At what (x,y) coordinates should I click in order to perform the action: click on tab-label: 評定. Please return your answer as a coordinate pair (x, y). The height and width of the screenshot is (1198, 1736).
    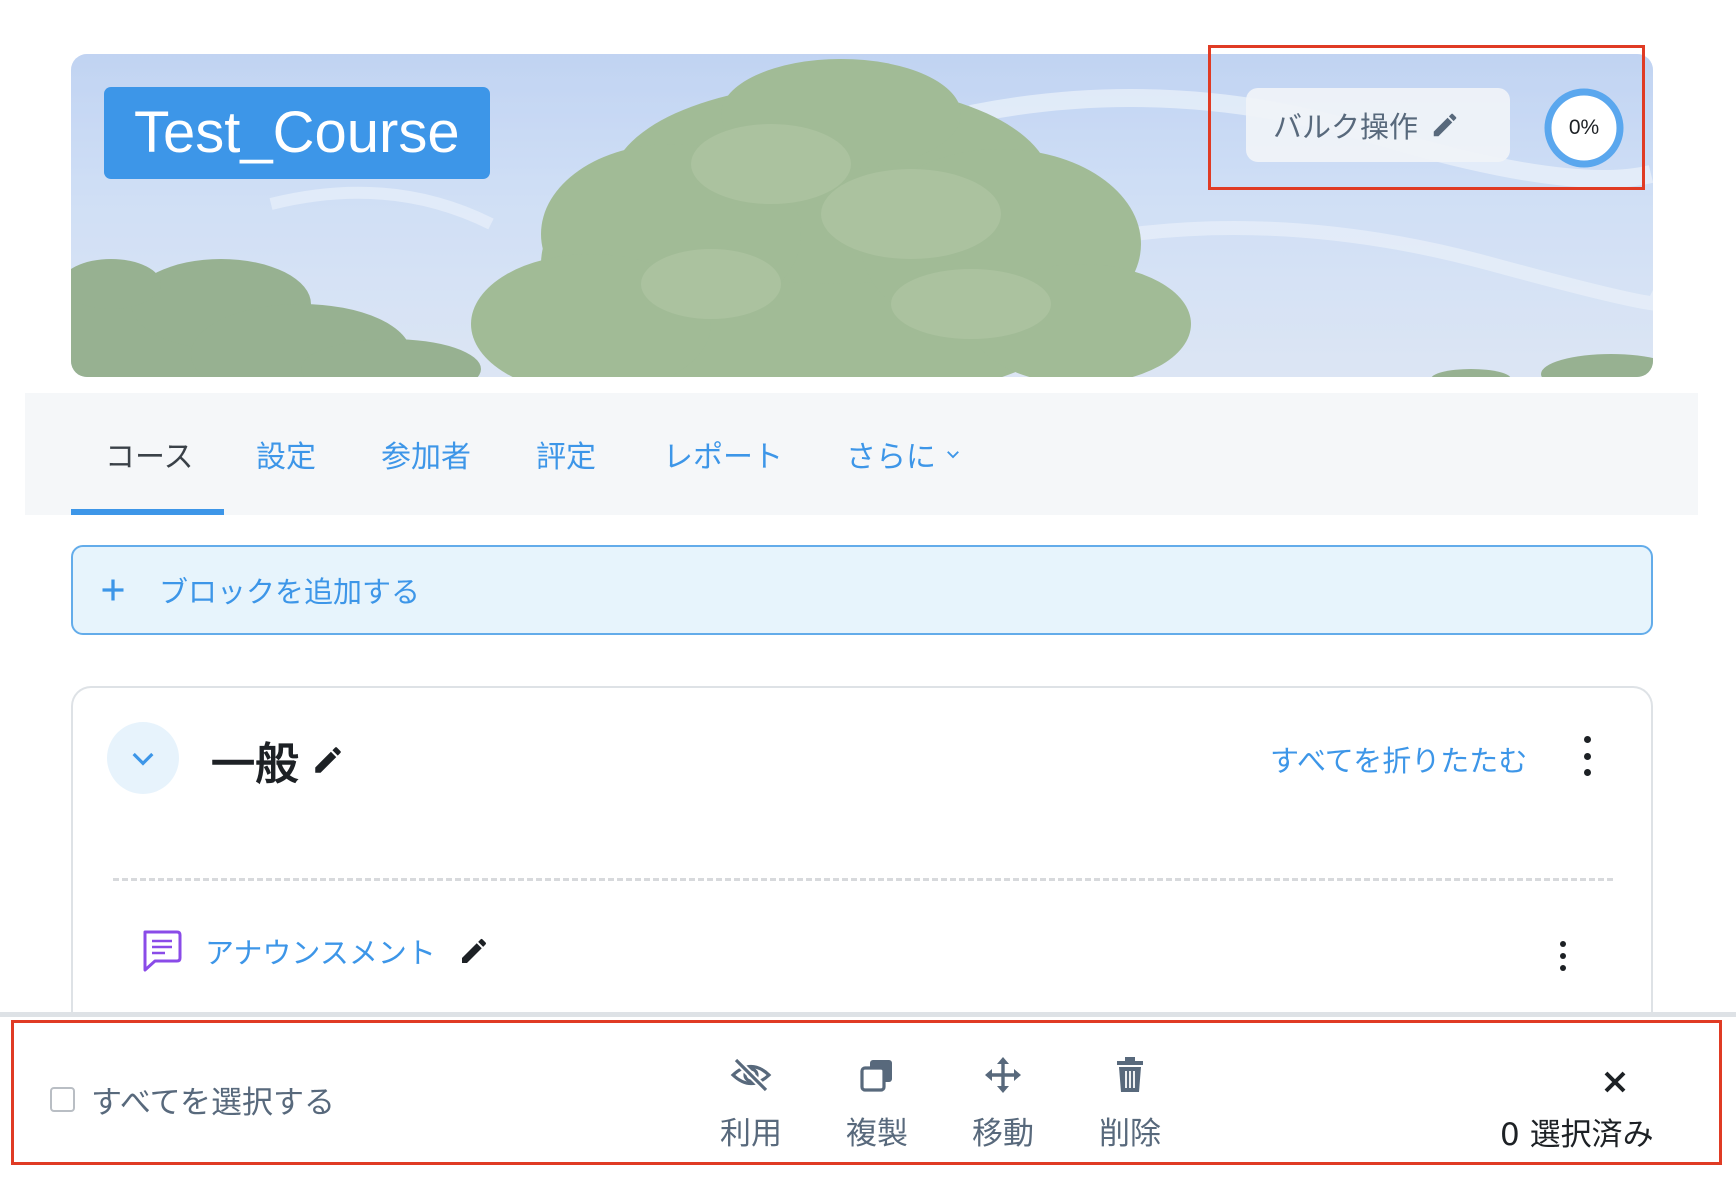
    Looking at the image, I should click on (566, 457).